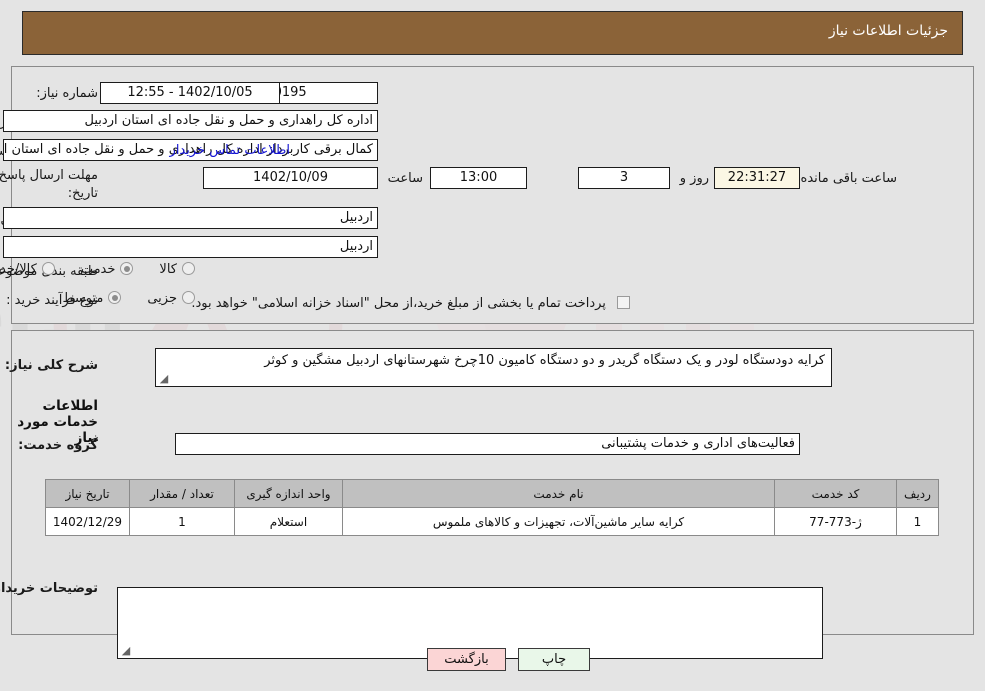 Image resolution: width=985 pixels, height=691 pixels. What do you see at coordinates (917, 493) in the screenshot?
I see `table-col-header-0: ردیف` at bounding box center [917, 493].